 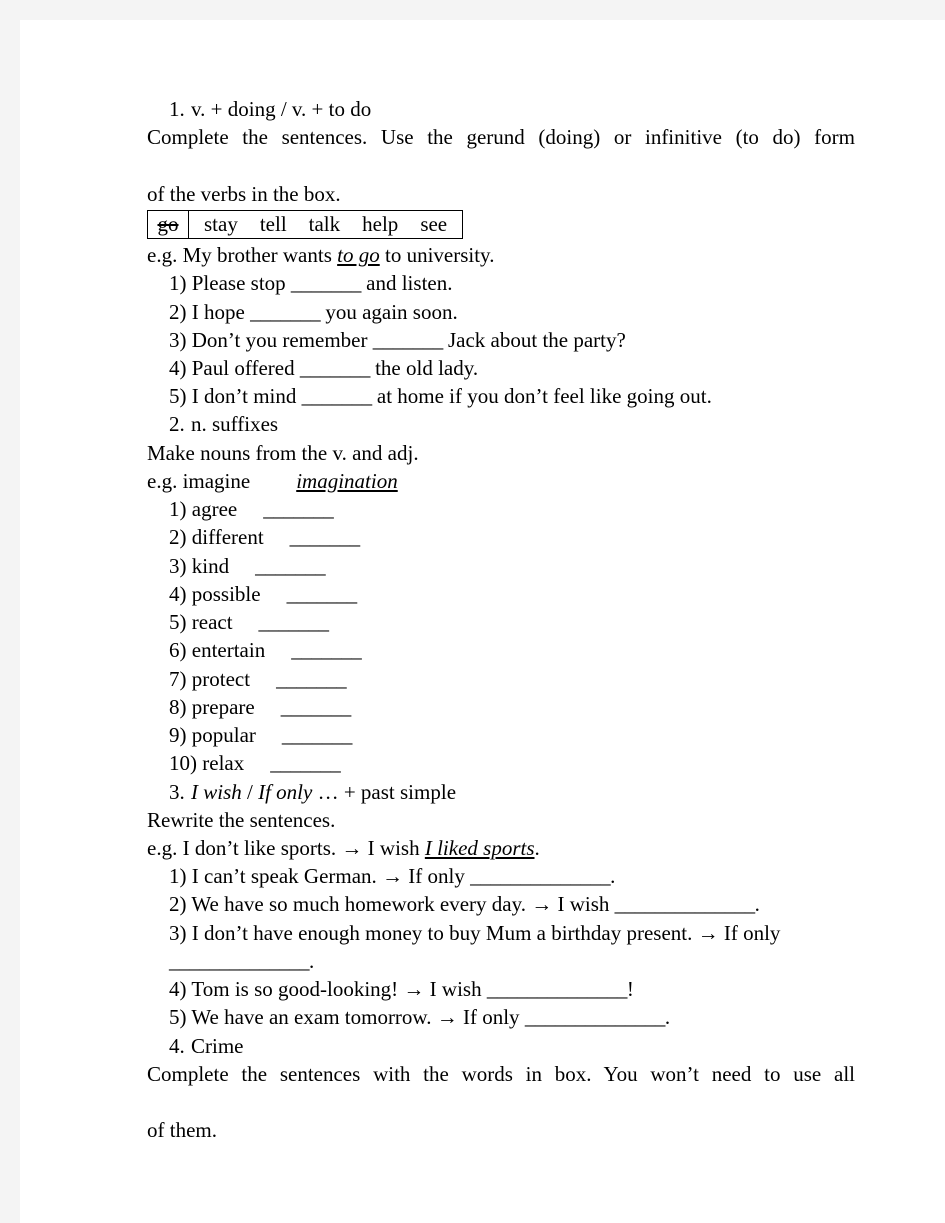 What do you see at coordinates (331, 876) in the screenshot?
I see `item-text-before: I can’t speak German. → If only` at bounding box center [331, 876].